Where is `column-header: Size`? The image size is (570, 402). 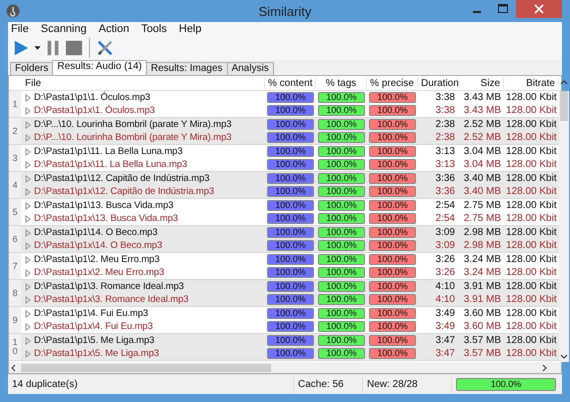 column-header: Size is located at coordinates (481, 83).